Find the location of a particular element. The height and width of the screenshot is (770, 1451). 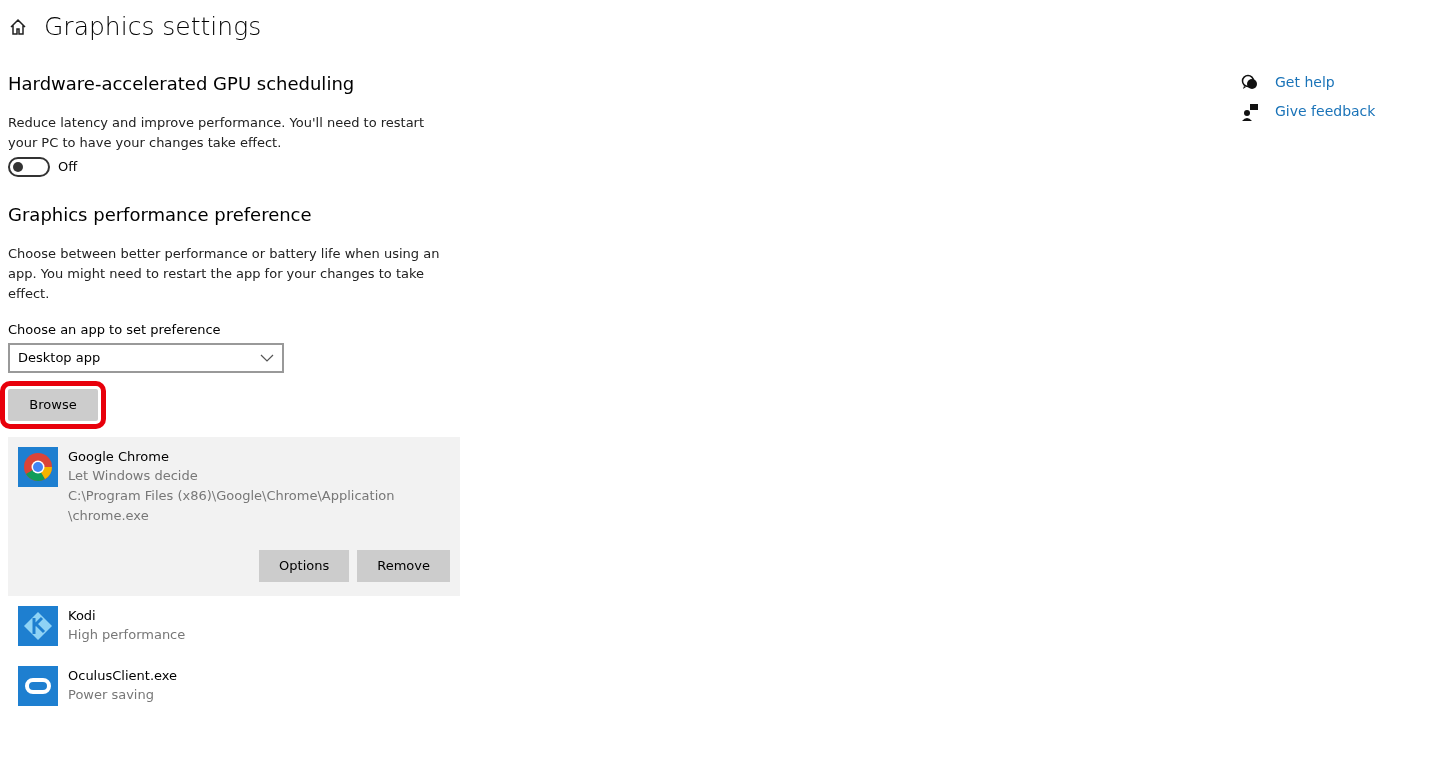

description-text: Reduce latency and improve performance. You'll need to restart your PC to have your changes take effect. is located at coordinates (217, 132).